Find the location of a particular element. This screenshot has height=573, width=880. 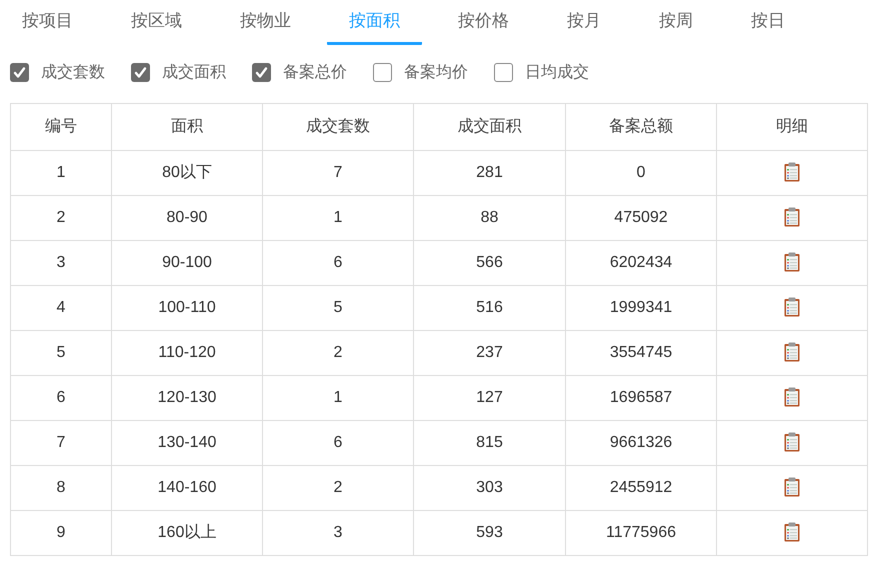

checkbox-label: 日均成交 is located at coordinates (557, 72).